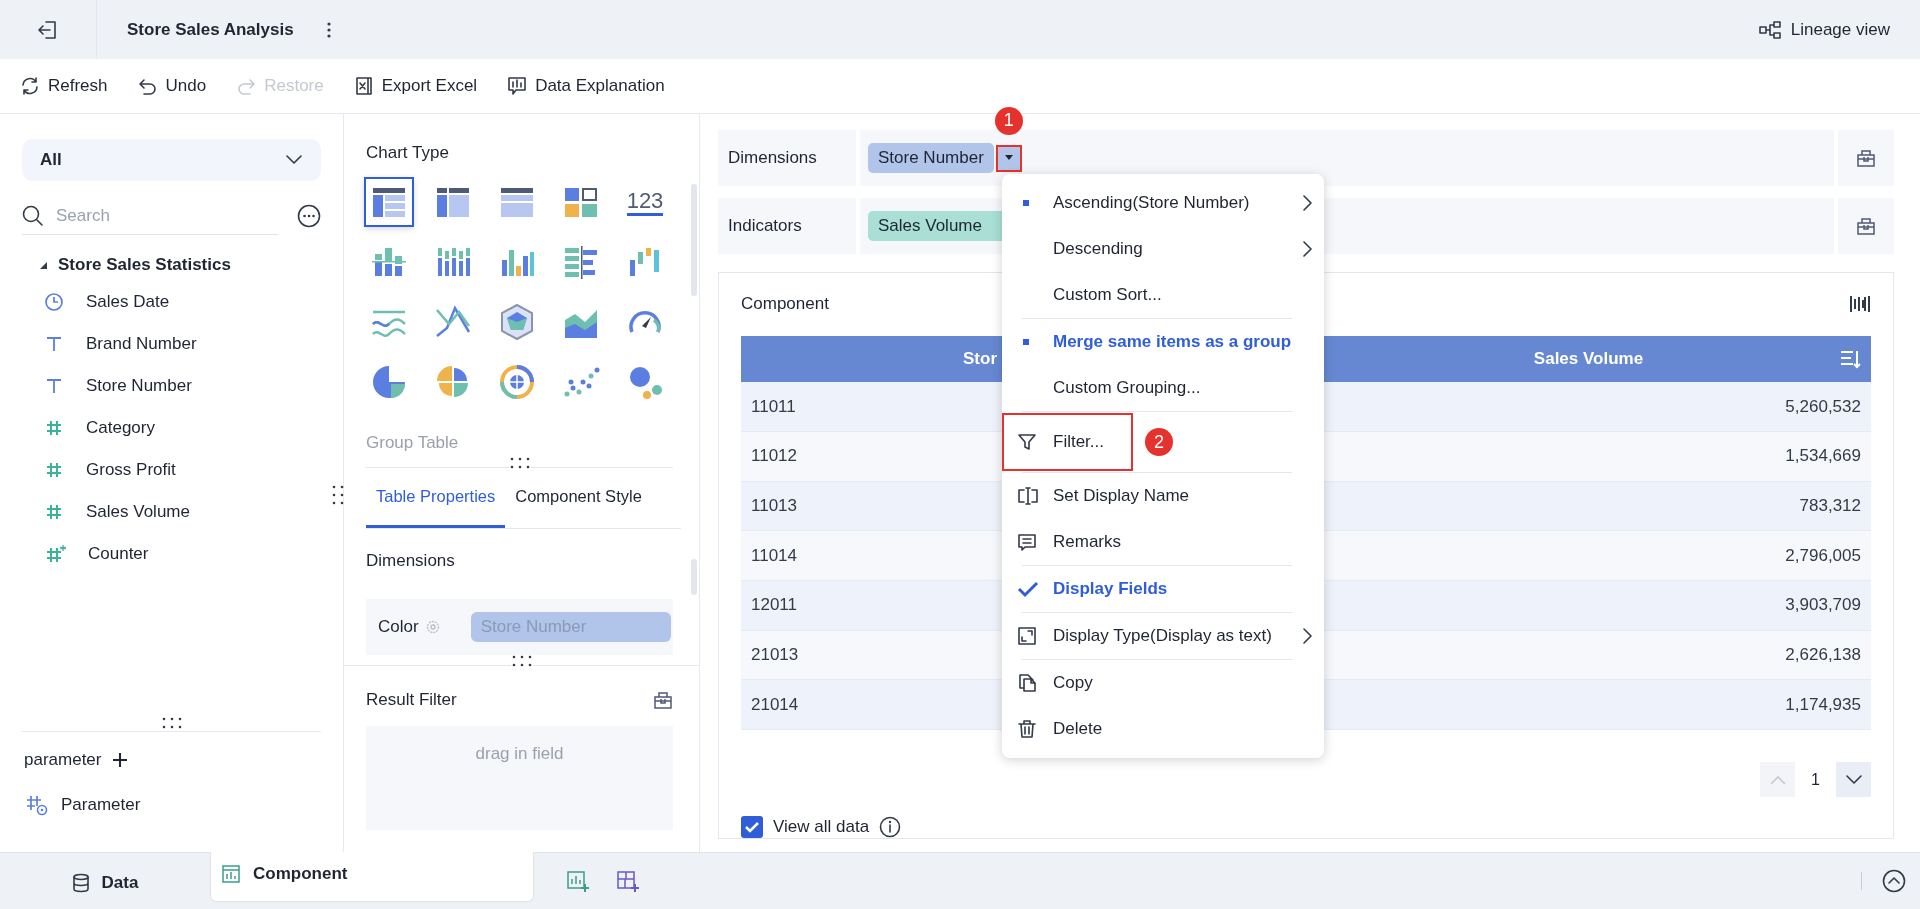 The width and height of the screenshot is (1920, 909). I want to click on chart-type-name: Group Table, so click(413, 443).